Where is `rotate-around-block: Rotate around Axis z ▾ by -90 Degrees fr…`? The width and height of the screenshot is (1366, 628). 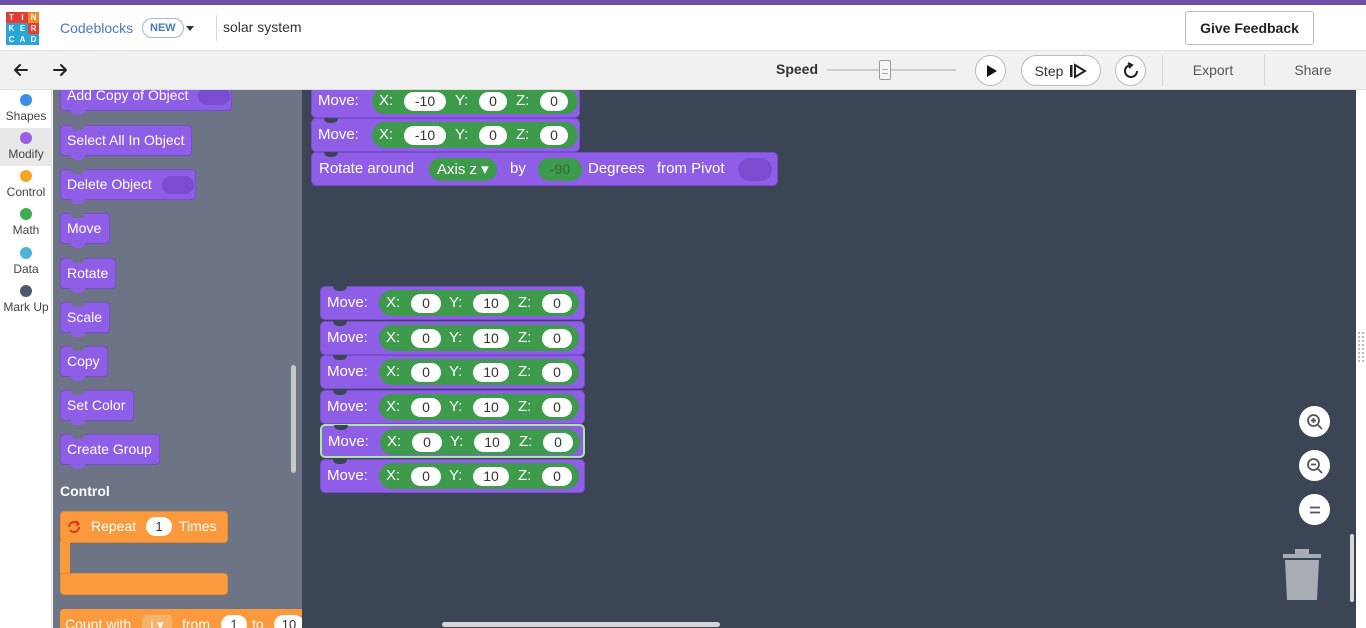
rotate-around-block: Rotate around Axis z ▾ by -90 Degrees fr… is located at coordinates (544, 169).